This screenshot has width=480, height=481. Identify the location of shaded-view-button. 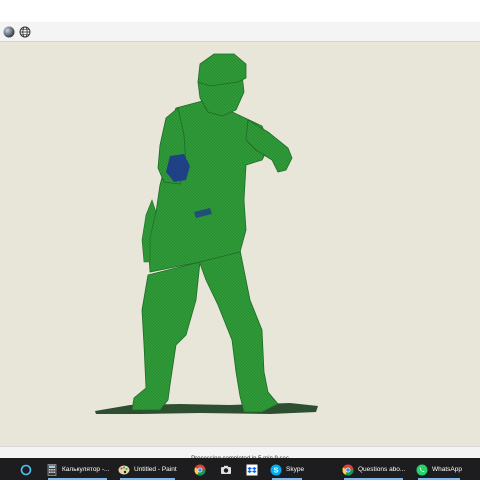
(9, 32).